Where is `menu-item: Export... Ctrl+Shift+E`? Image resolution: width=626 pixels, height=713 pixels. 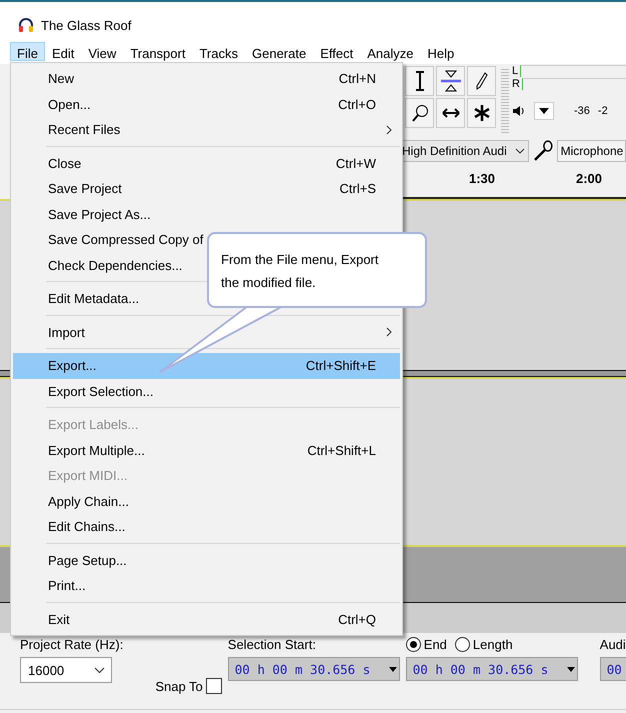 menu-item: Export... Ctrl+Shift+E is located at coordinates (206, 365).